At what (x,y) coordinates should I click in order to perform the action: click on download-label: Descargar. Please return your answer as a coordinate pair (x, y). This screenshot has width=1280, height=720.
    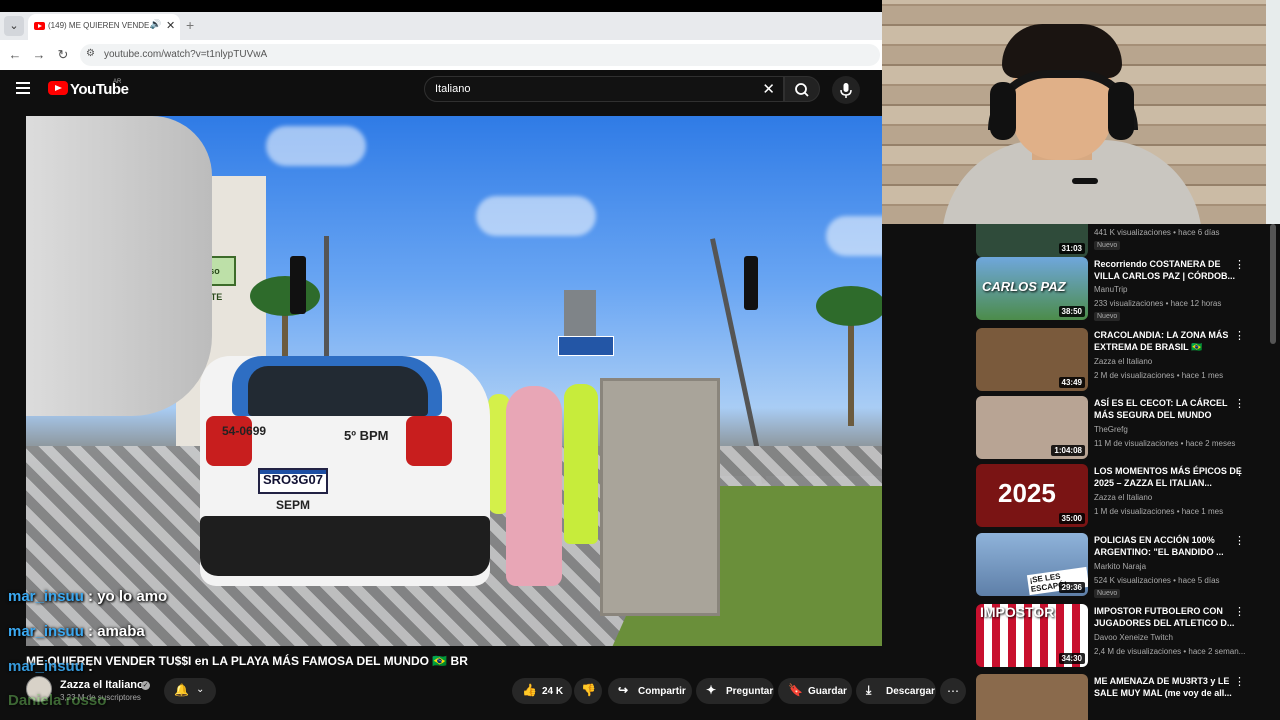
    Looking at the image, I should click on (910, 691).